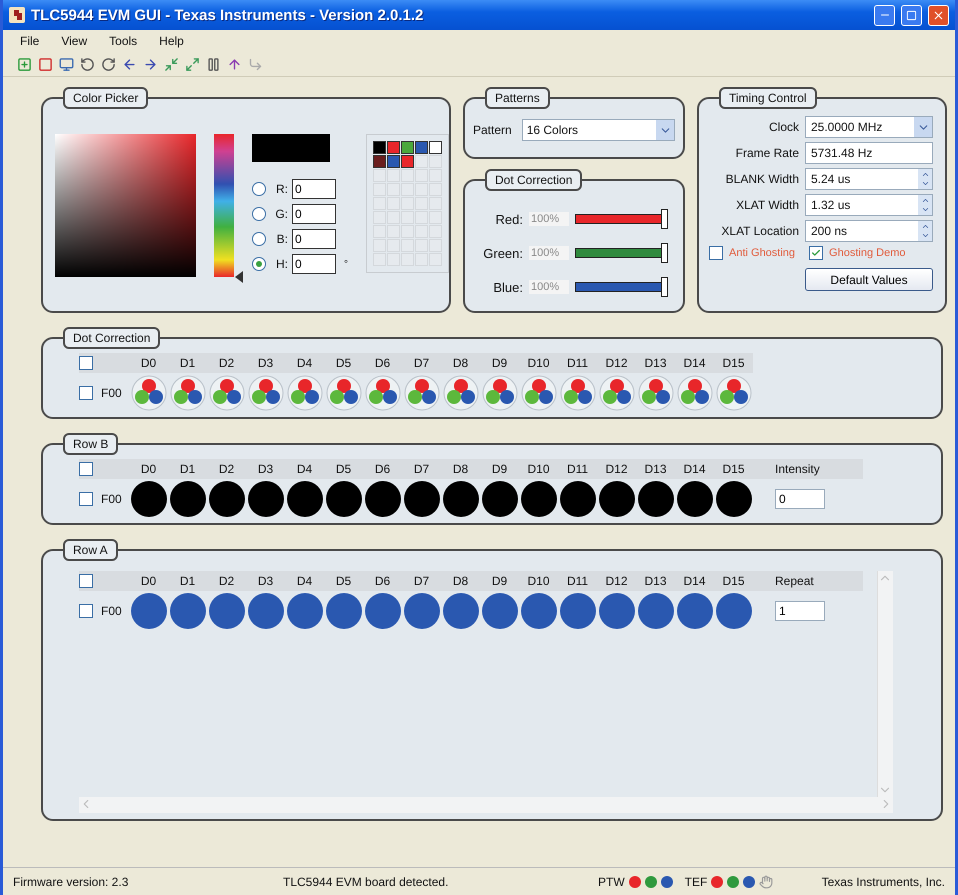 This screenshot has width=958, height=895. Describe the element at coordinates (282, 239) in the screenshot. I see `channel-label: B:` at that location.